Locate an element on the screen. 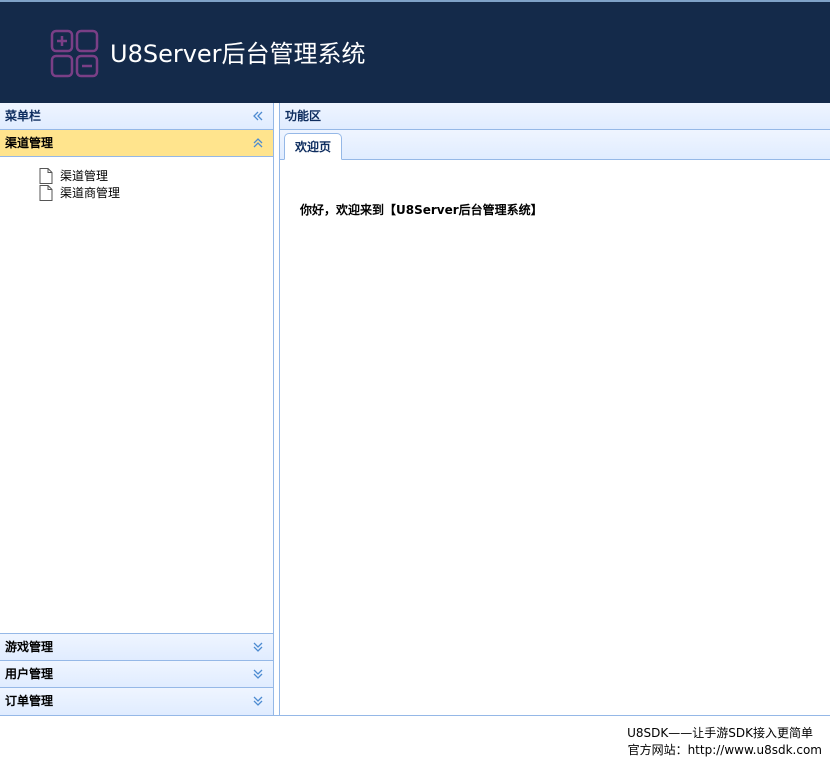 This screenshot has height=762, width=830. app-header: U8Server后台管理系统 is located at coordinates (415, 51).